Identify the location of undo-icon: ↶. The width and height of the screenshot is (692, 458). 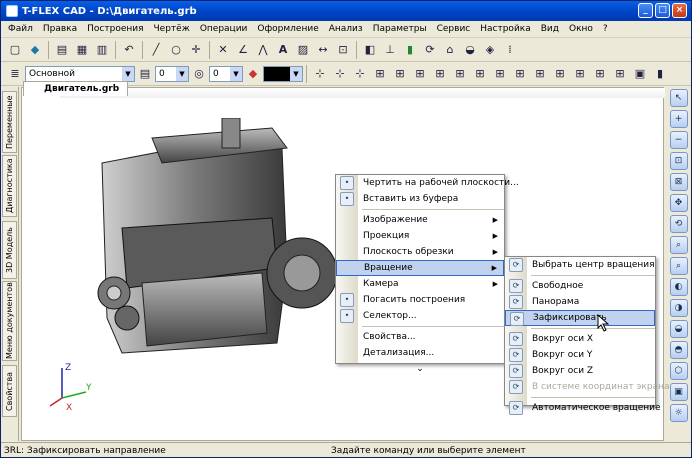
(129, 50).